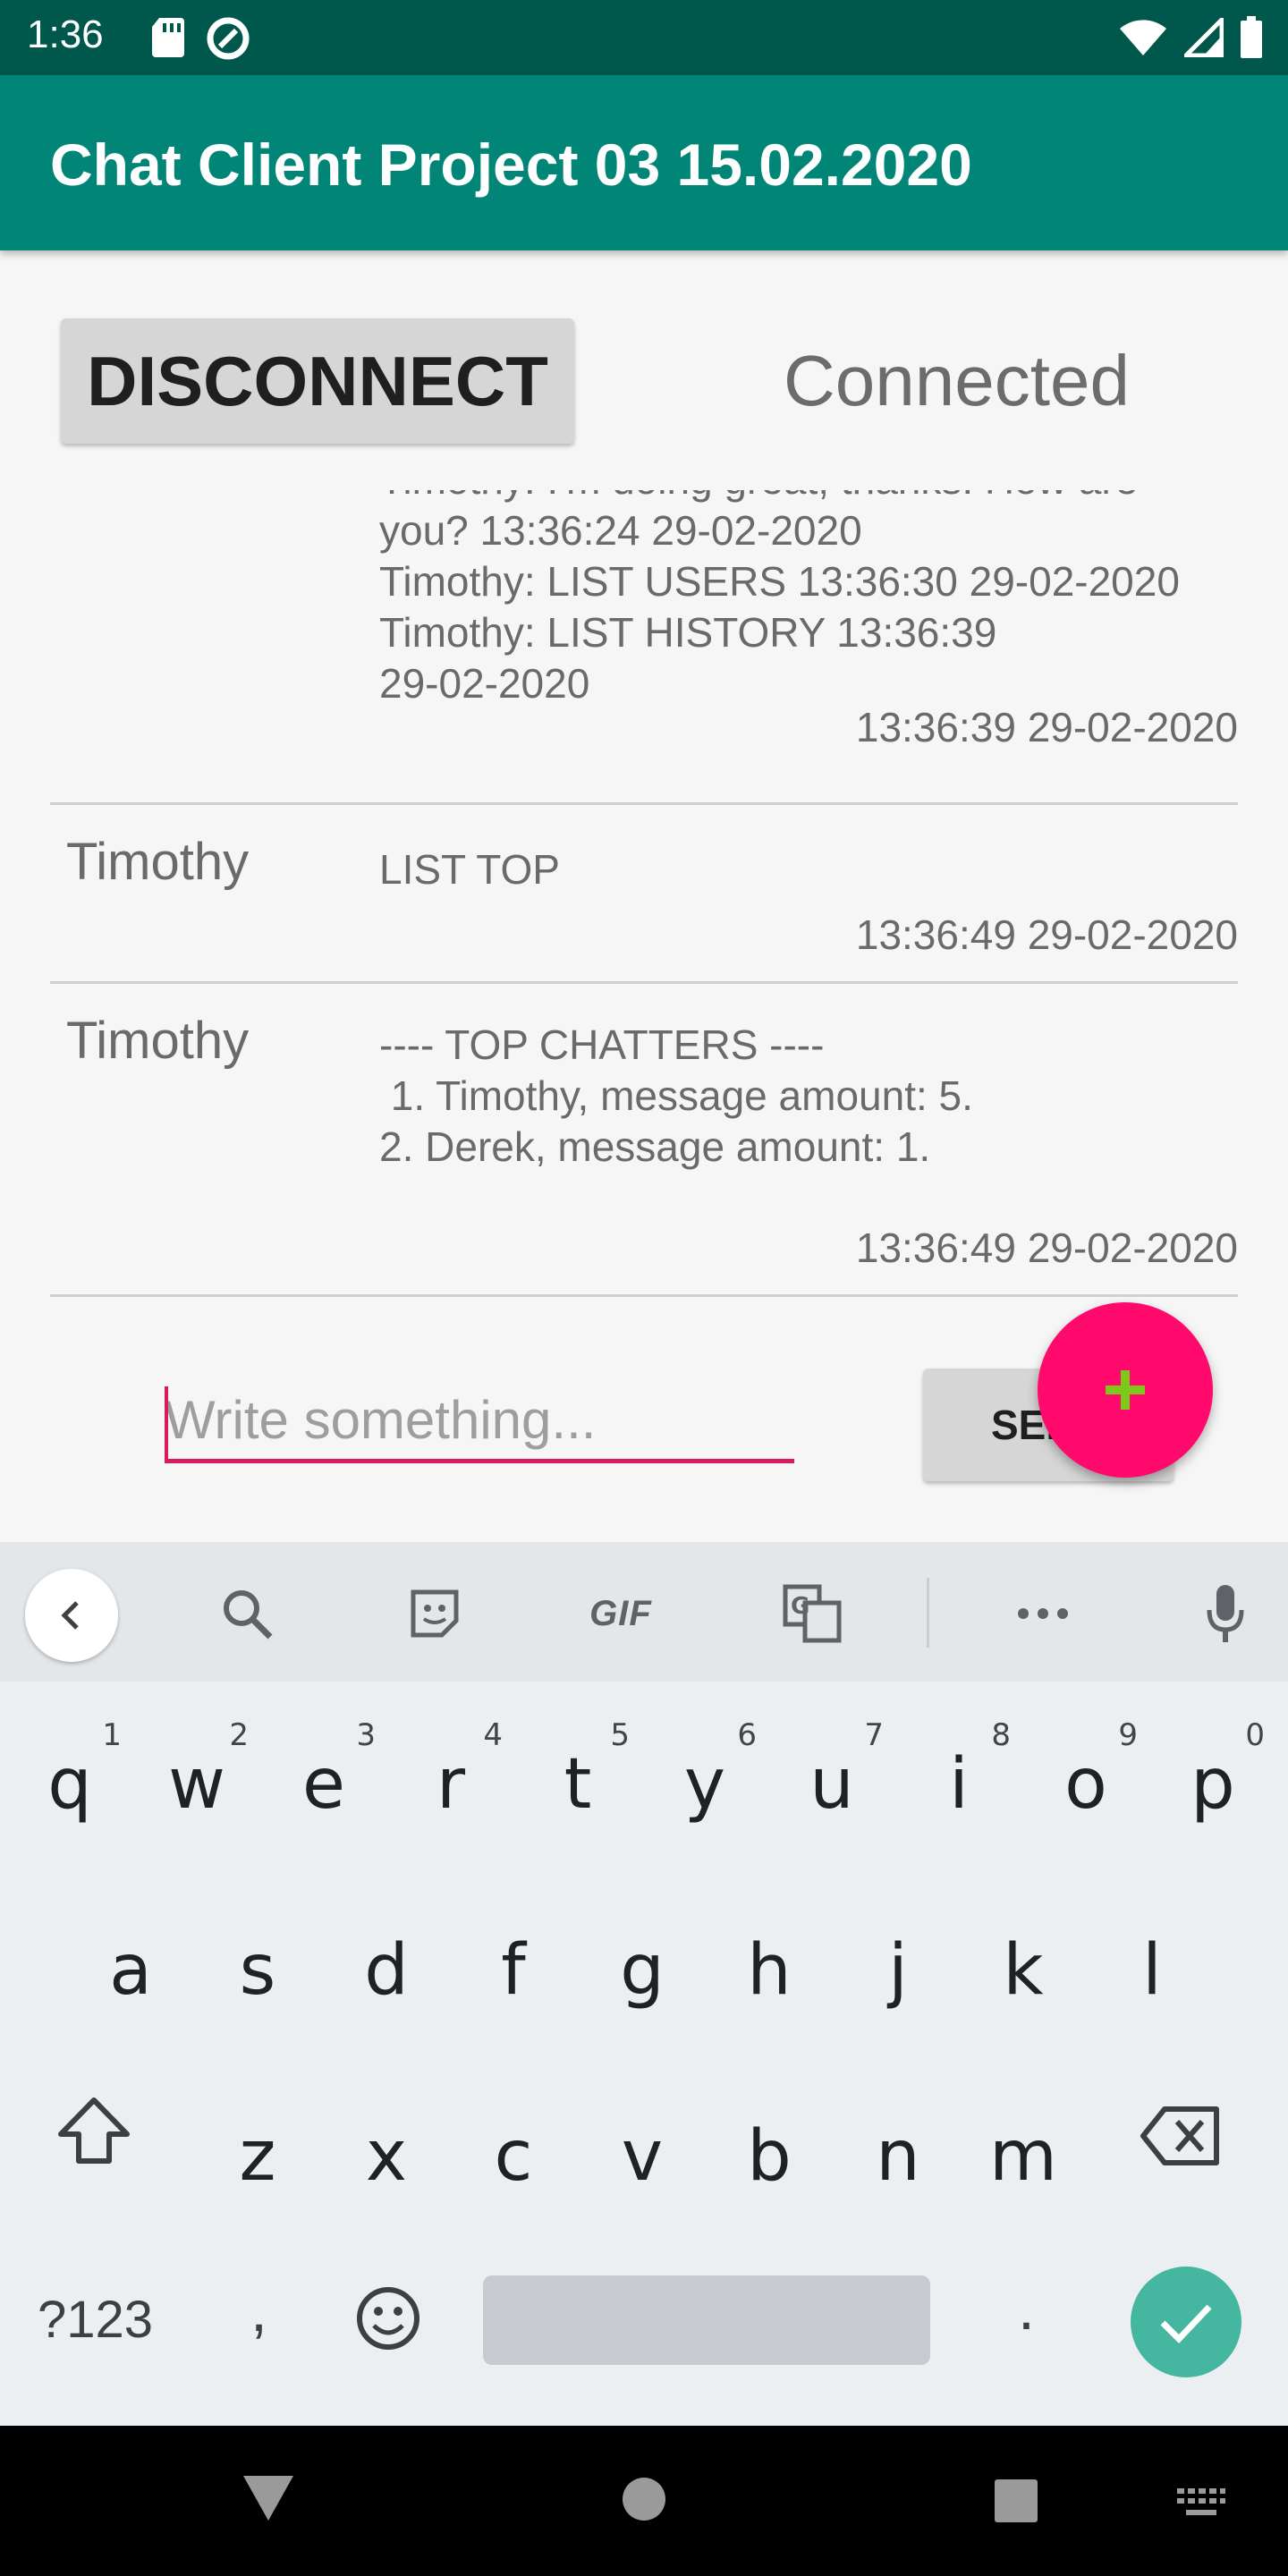 Image resolution: width=1288 pixels, height=2576 pixels. What do you see at coordinates (166, 1423) in the screenshot?
I see `text-cursor` at bounding box center [166, 1423].